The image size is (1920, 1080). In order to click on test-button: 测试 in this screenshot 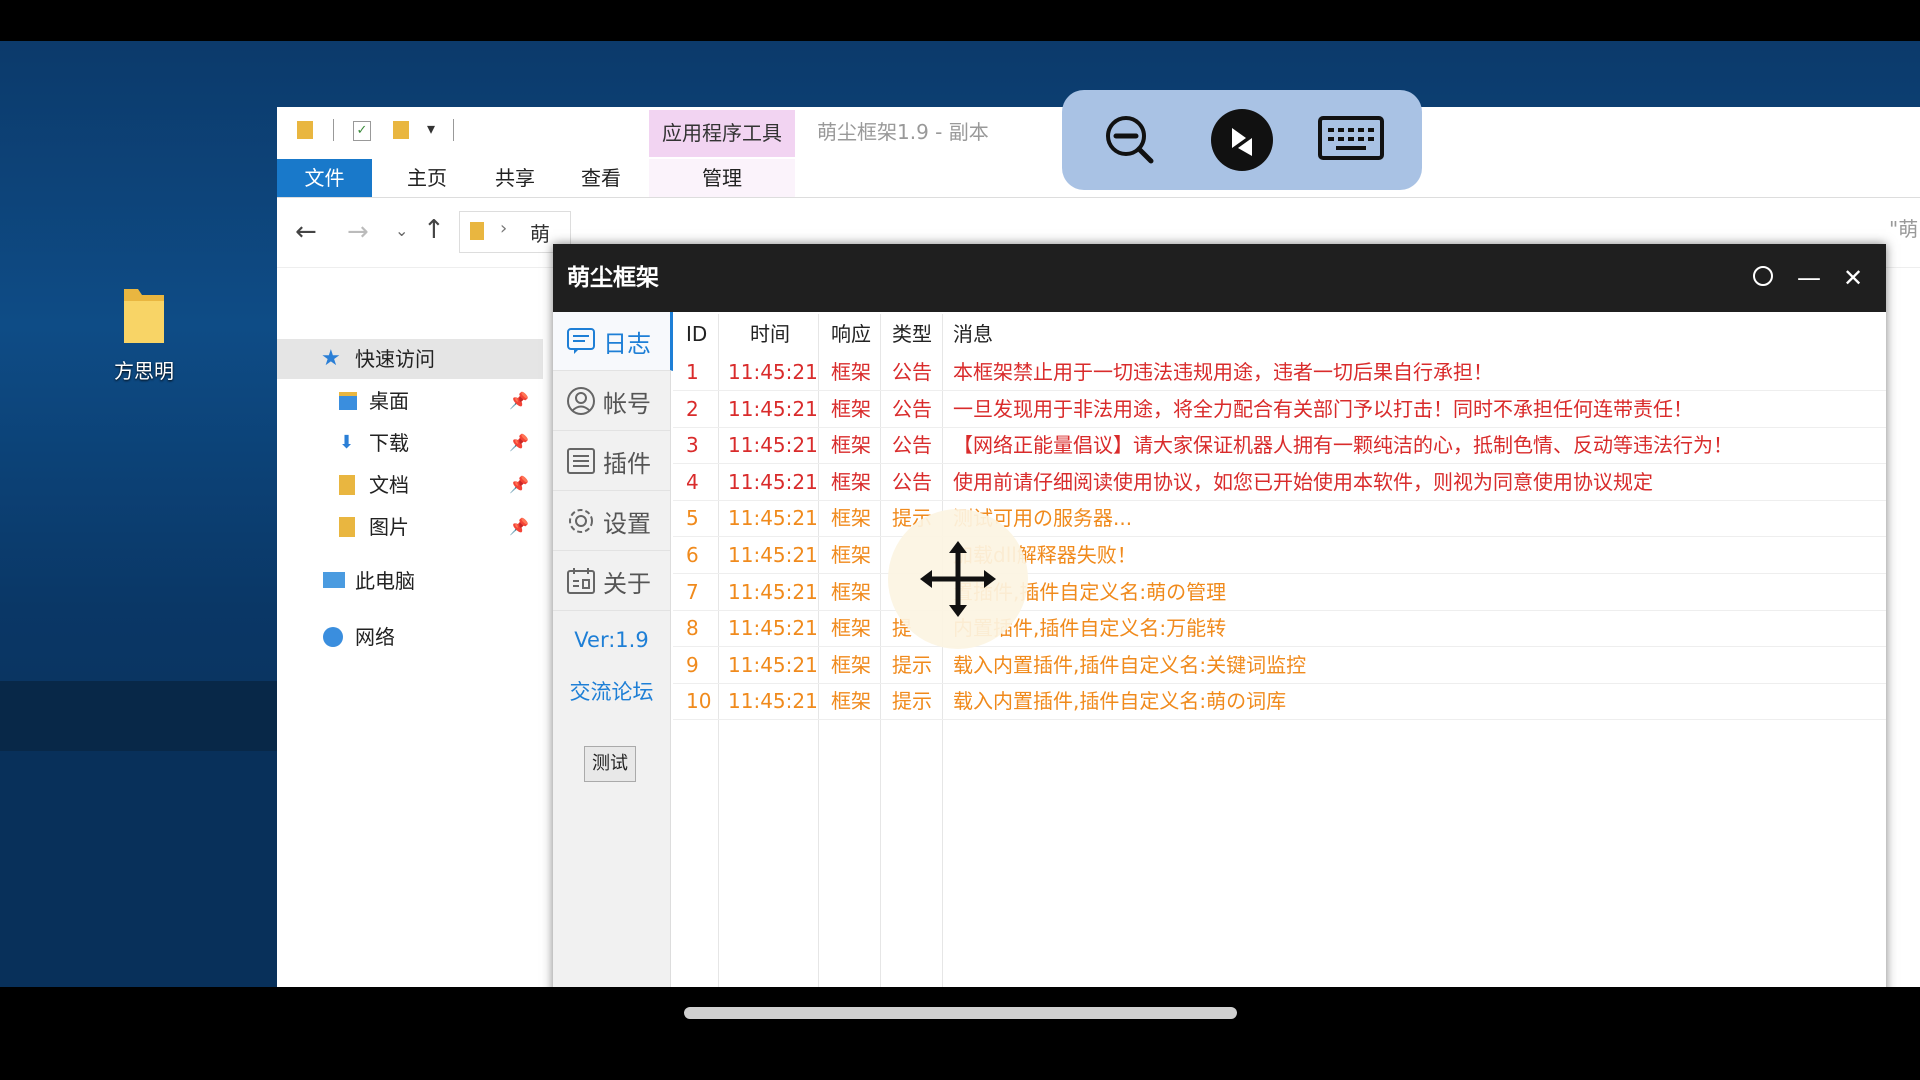, I will do `click(610, 764)`.